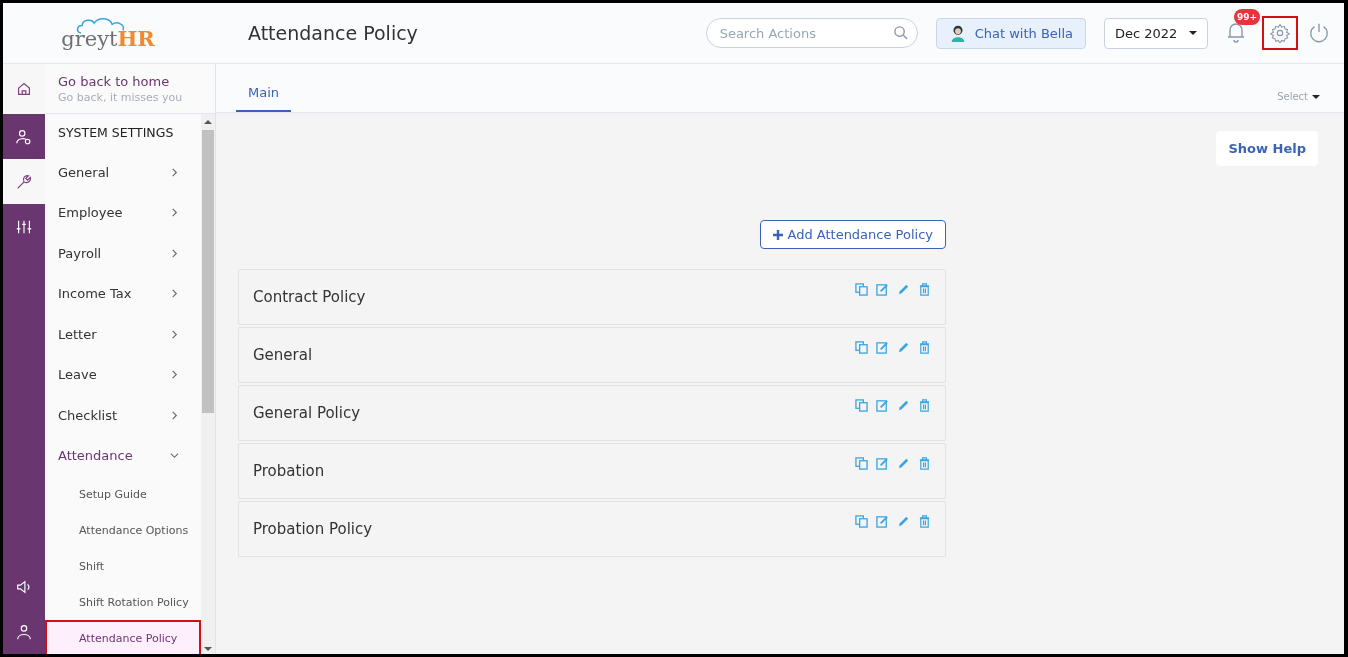 The width and height of the screenshot is (1348, 657). I want to click on plus-icon, so click(778, 234).